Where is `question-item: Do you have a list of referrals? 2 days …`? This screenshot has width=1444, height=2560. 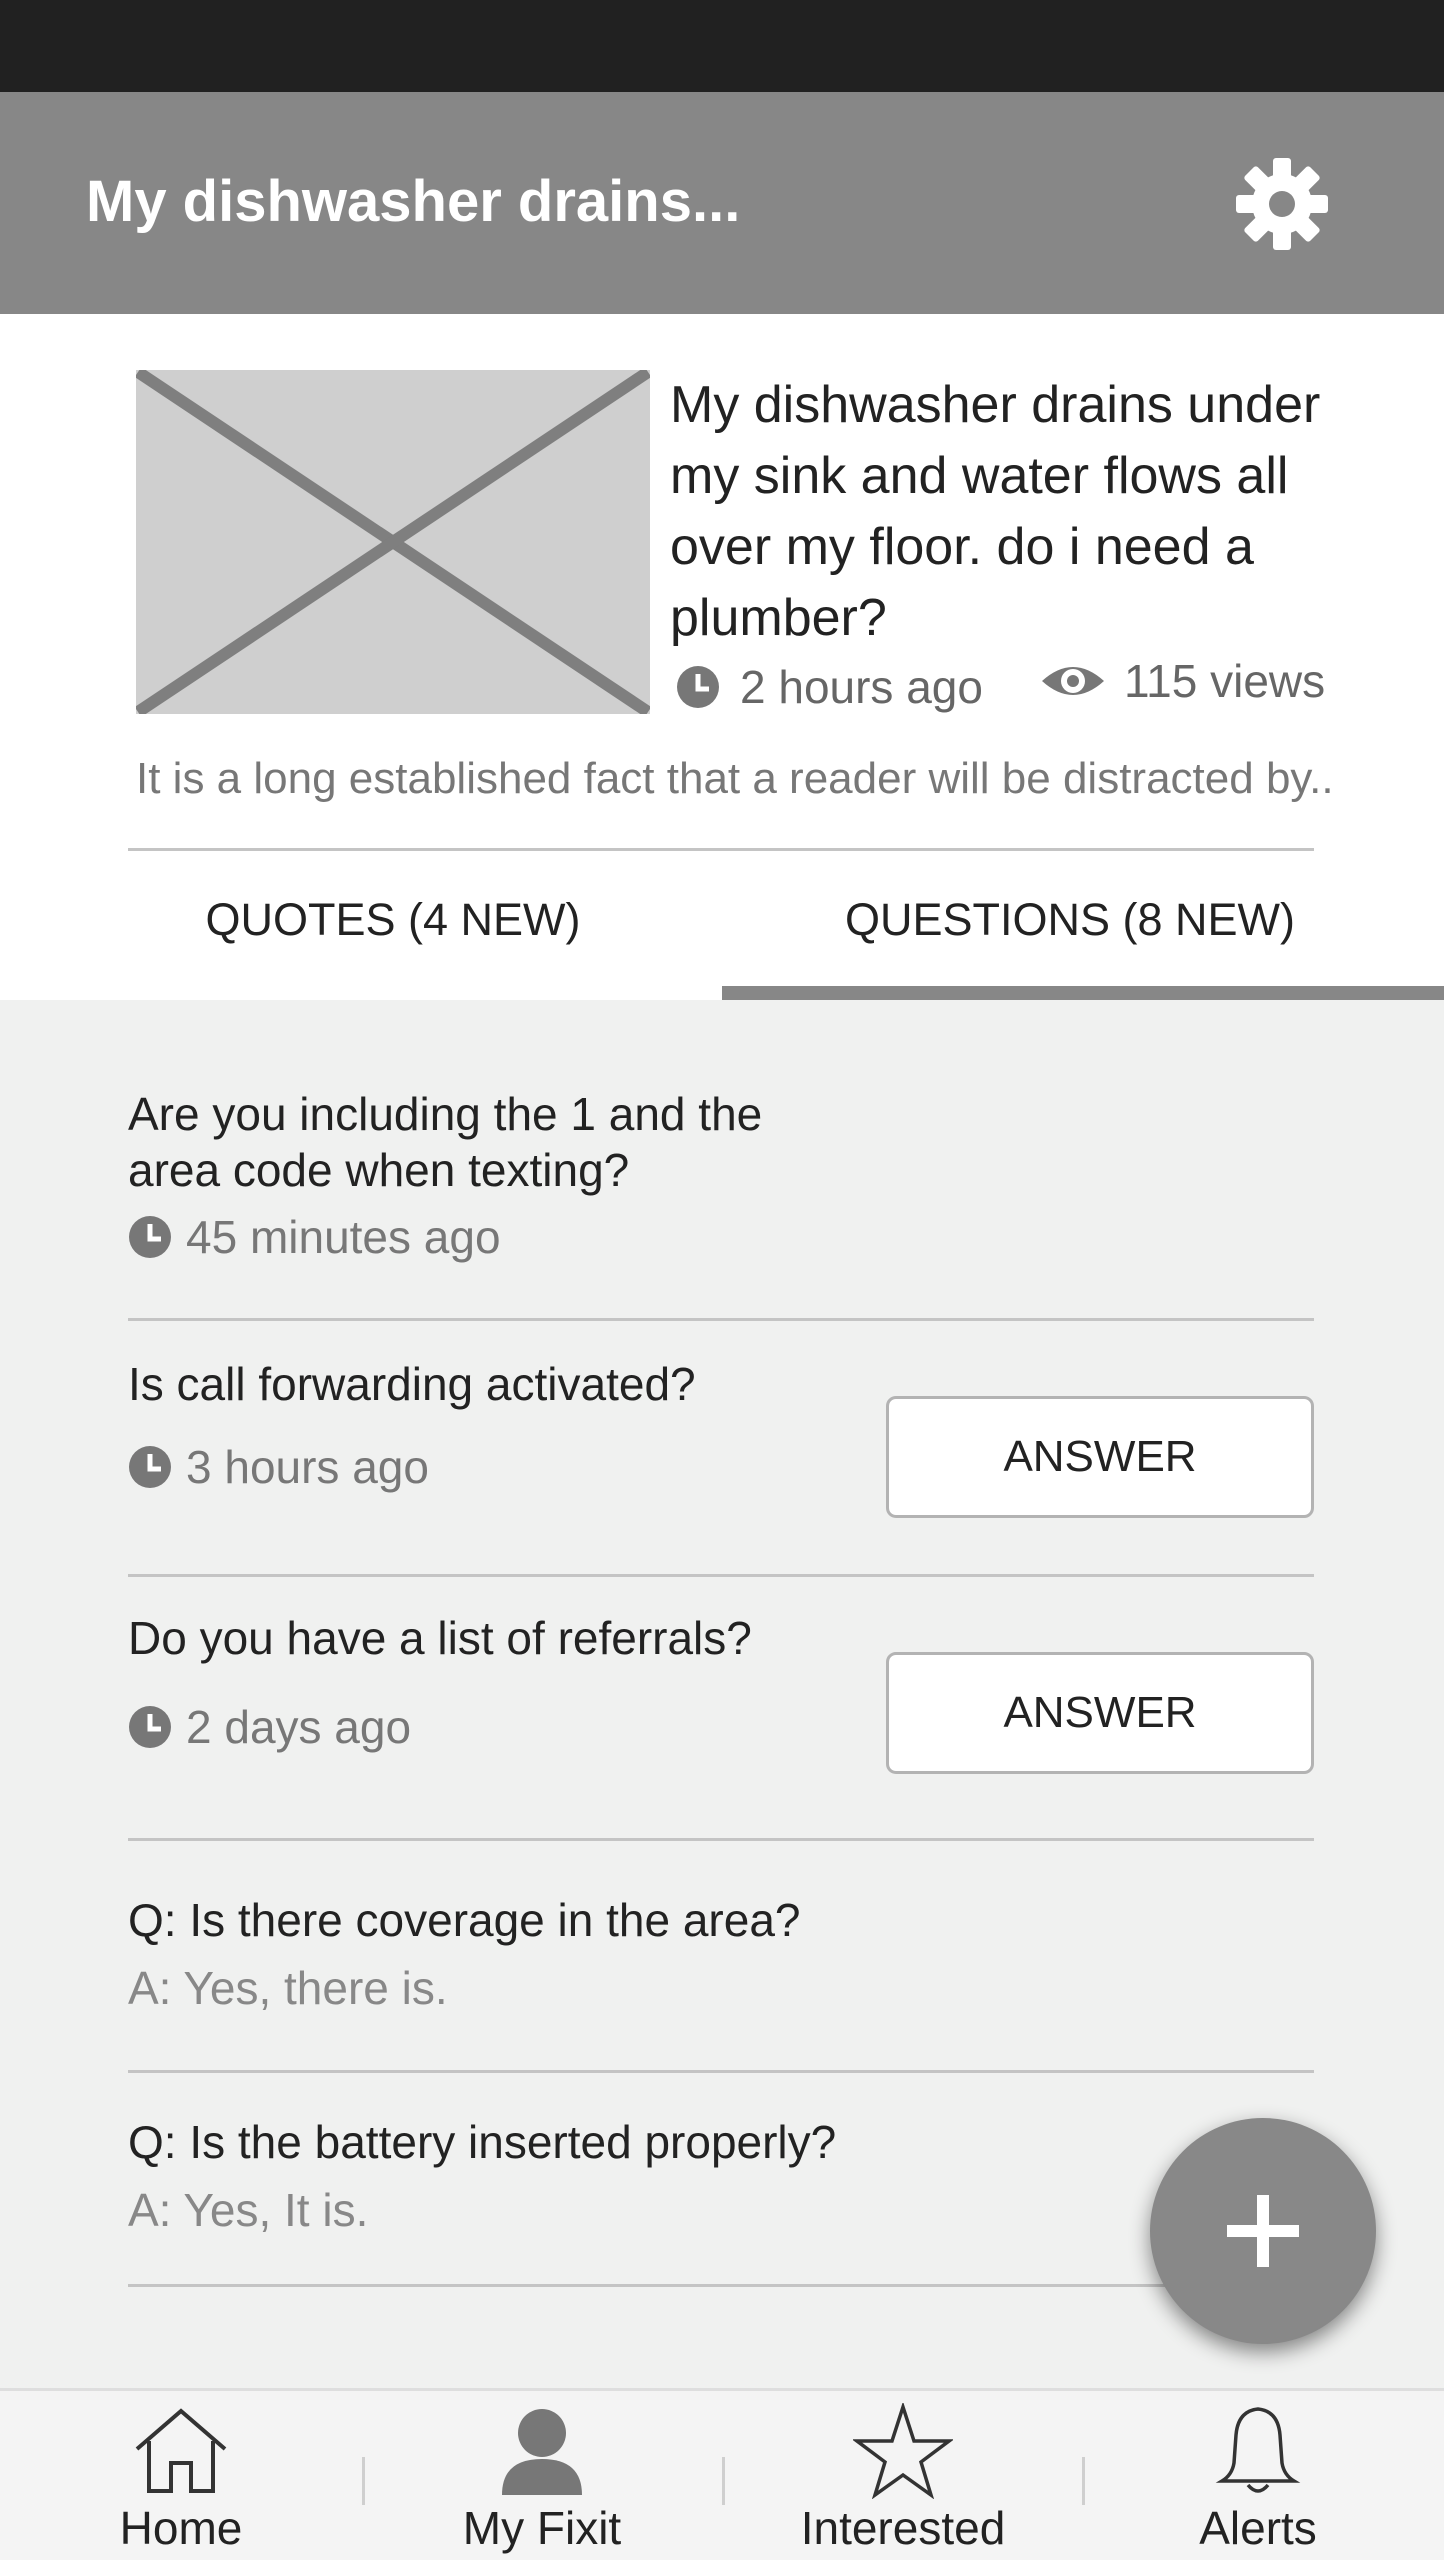 question-item: Do you have a list of referrals? 2 days … is located at coordinates (721, 1692).